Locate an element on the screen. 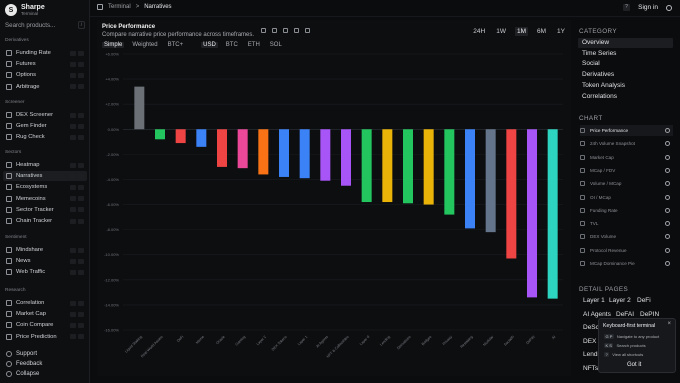 Image resolution: width=680 pixels, height=383 pixels. bar-defi is located at coordinates (180, 136).